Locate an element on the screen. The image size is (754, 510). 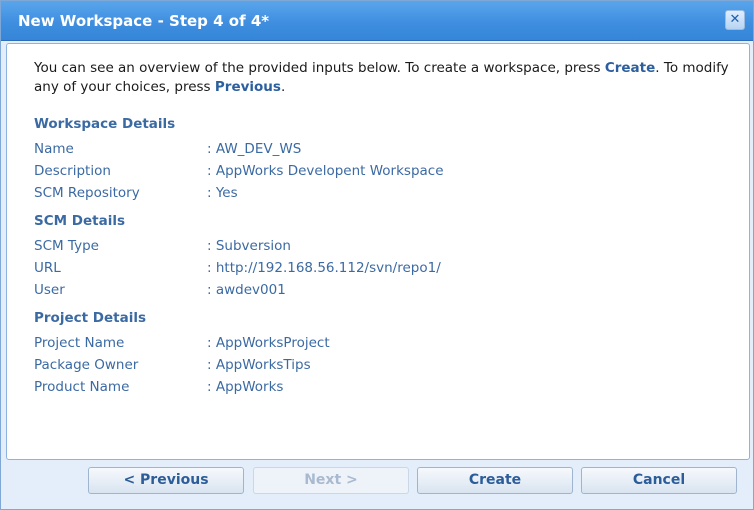
dialog-title: New Workspace - Step 4 of 4* is located at coordinates (144, 21).